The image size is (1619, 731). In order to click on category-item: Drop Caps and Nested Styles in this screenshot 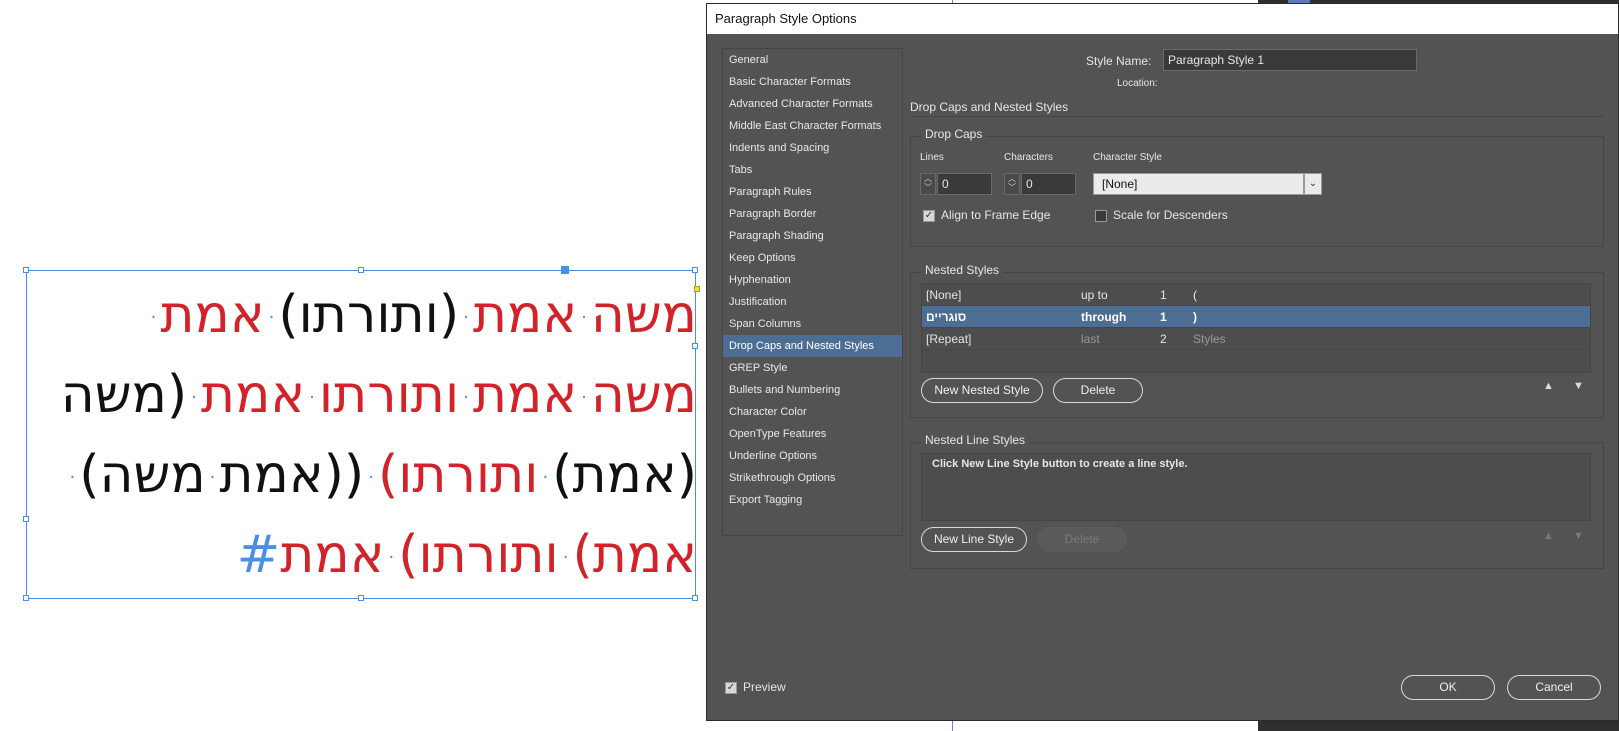, I will do `click(812, 346)`.